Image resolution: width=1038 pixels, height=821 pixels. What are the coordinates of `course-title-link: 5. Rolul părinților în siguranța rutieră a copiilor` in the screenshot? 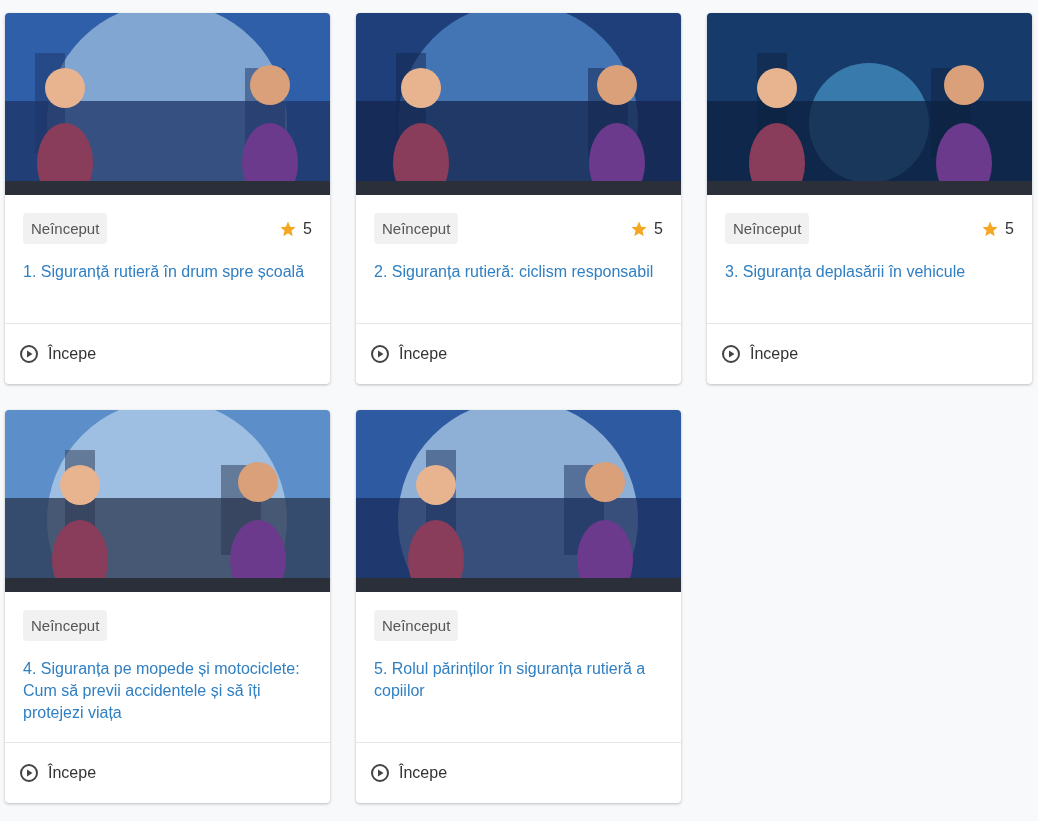 It's located at (518, 680).